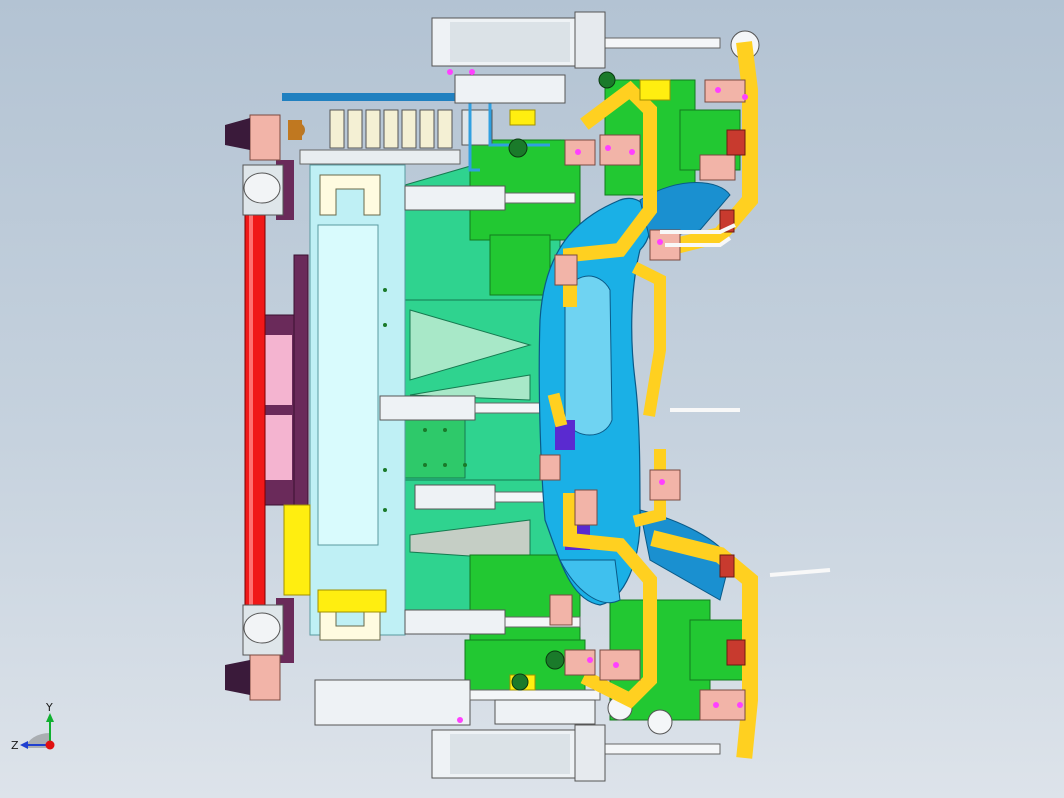  Describe the element at coordinates (297, 550) in the screenshot. I see `yellow-bracket-left` at that location.